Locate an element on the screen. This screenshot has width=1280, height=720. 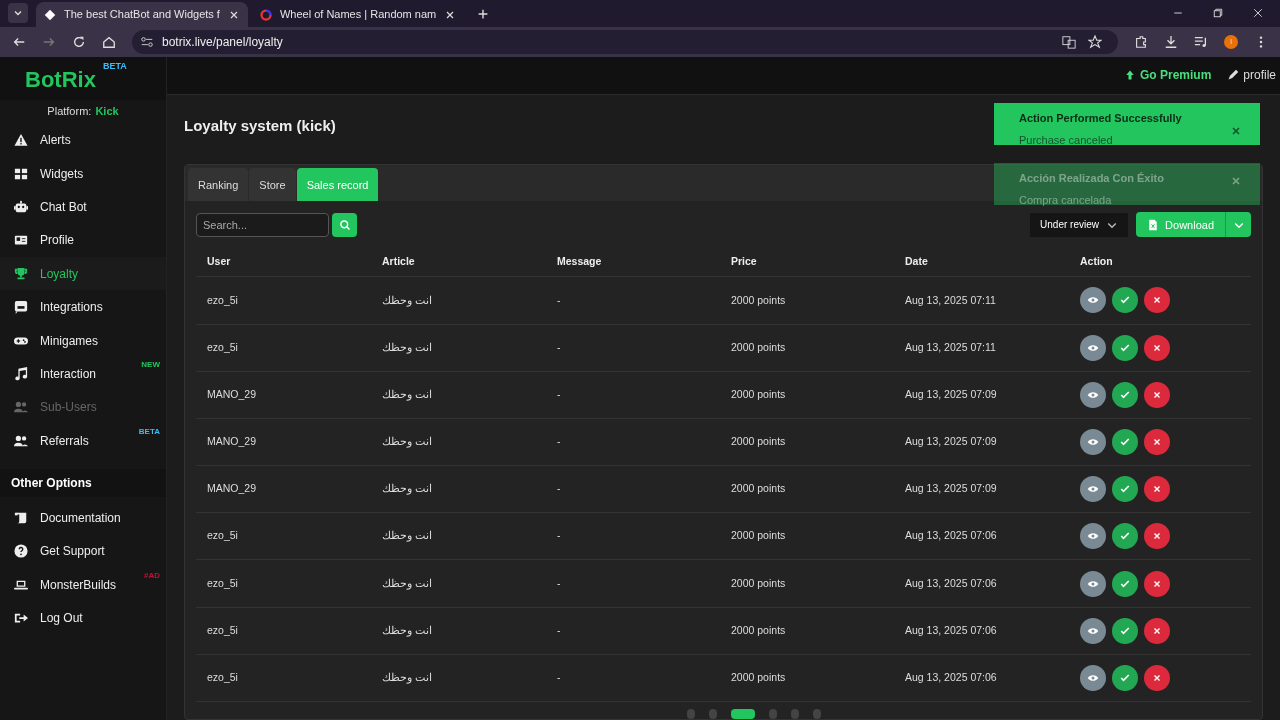
restore-icon is located at coordinates (1218, 13).